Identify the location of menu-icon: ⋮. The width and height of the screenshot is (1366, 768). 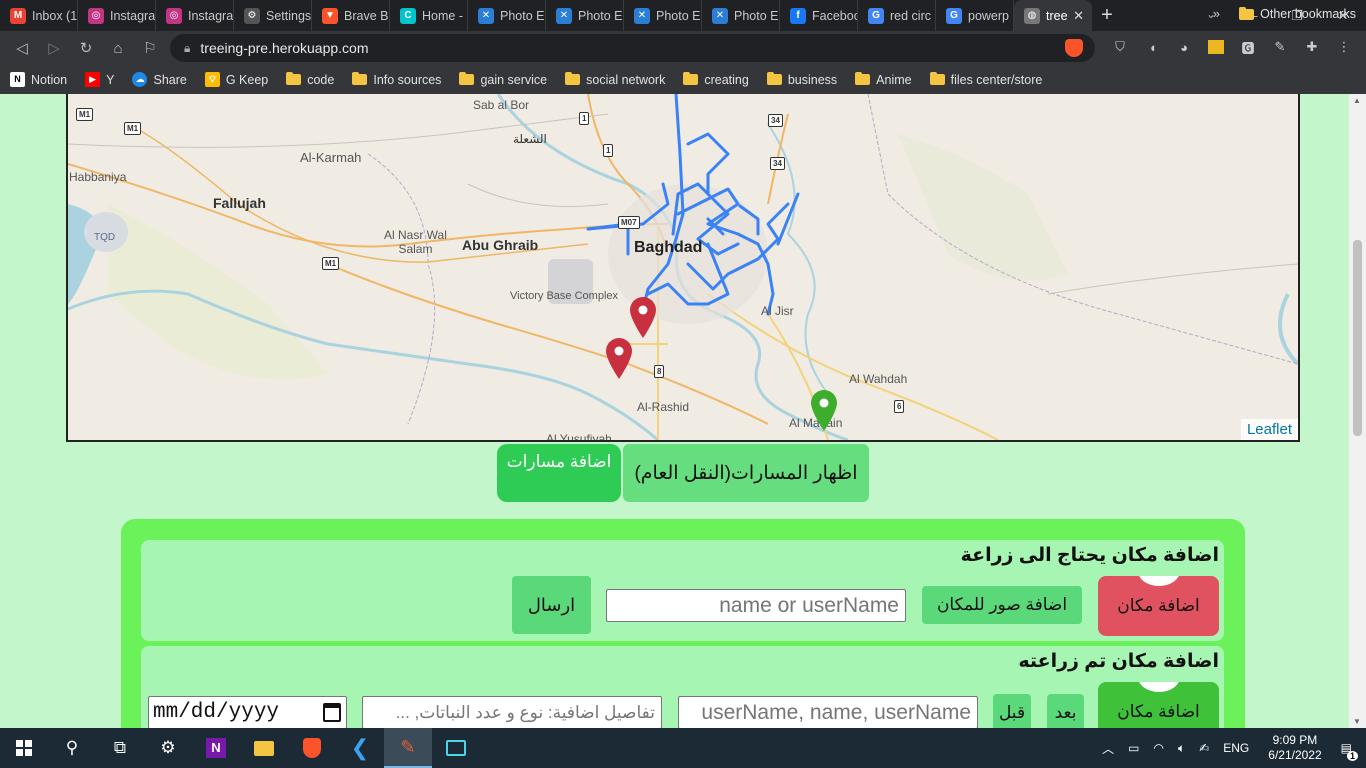
(1344, 47).